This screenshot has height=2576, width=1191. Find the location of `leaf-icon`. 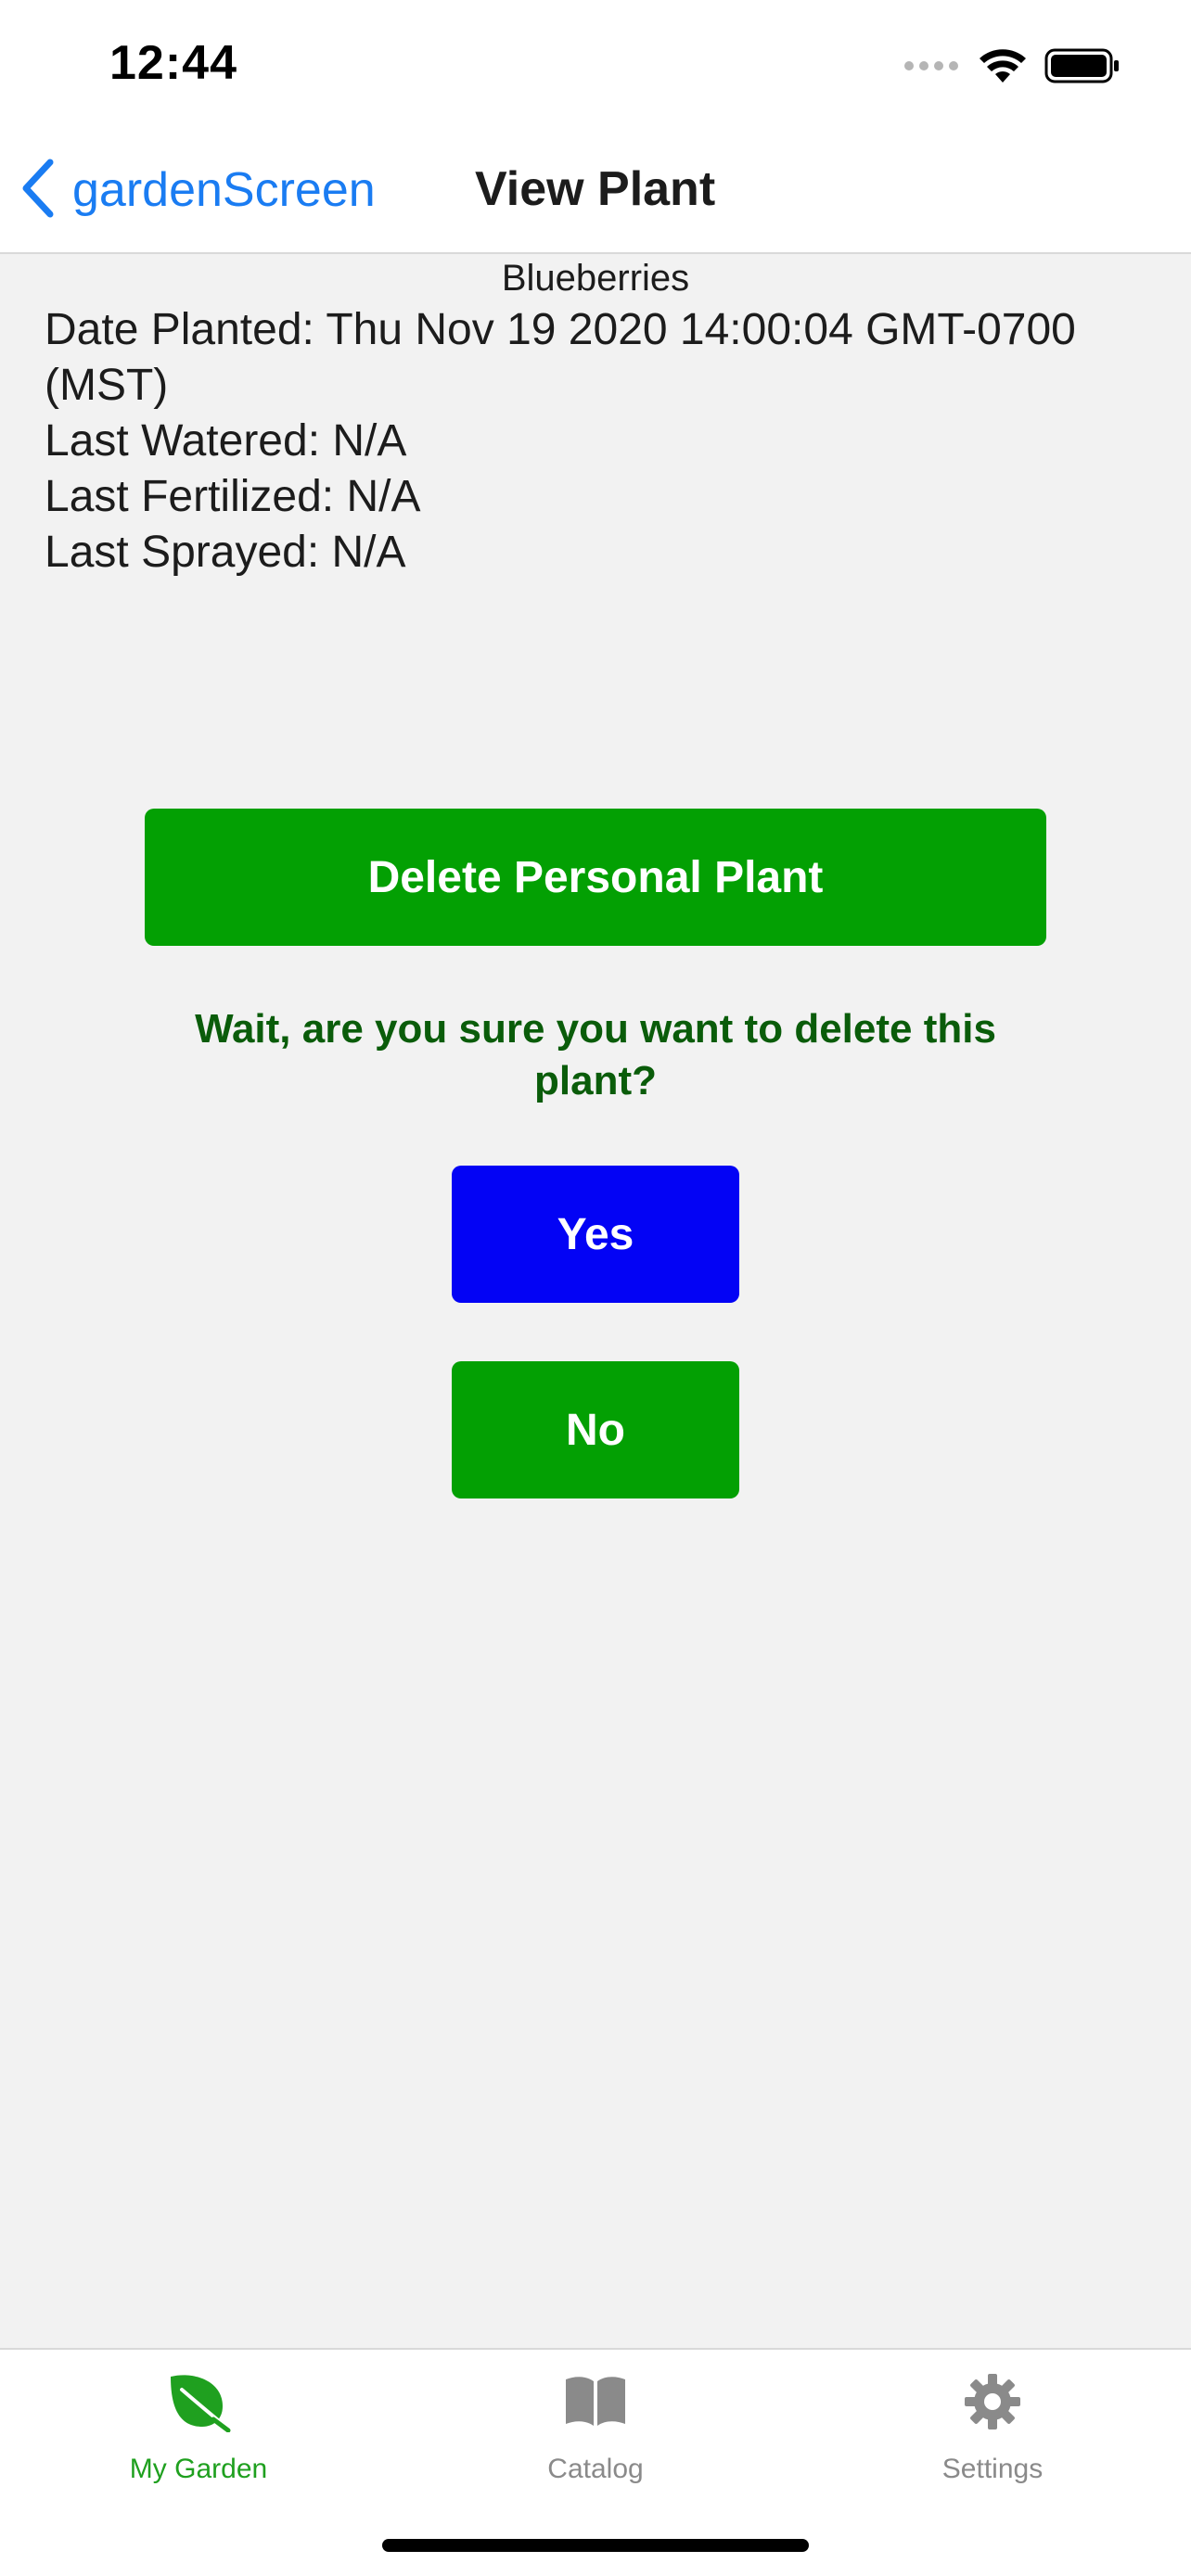

leaf-icon is located at coordinates (198, 2402).